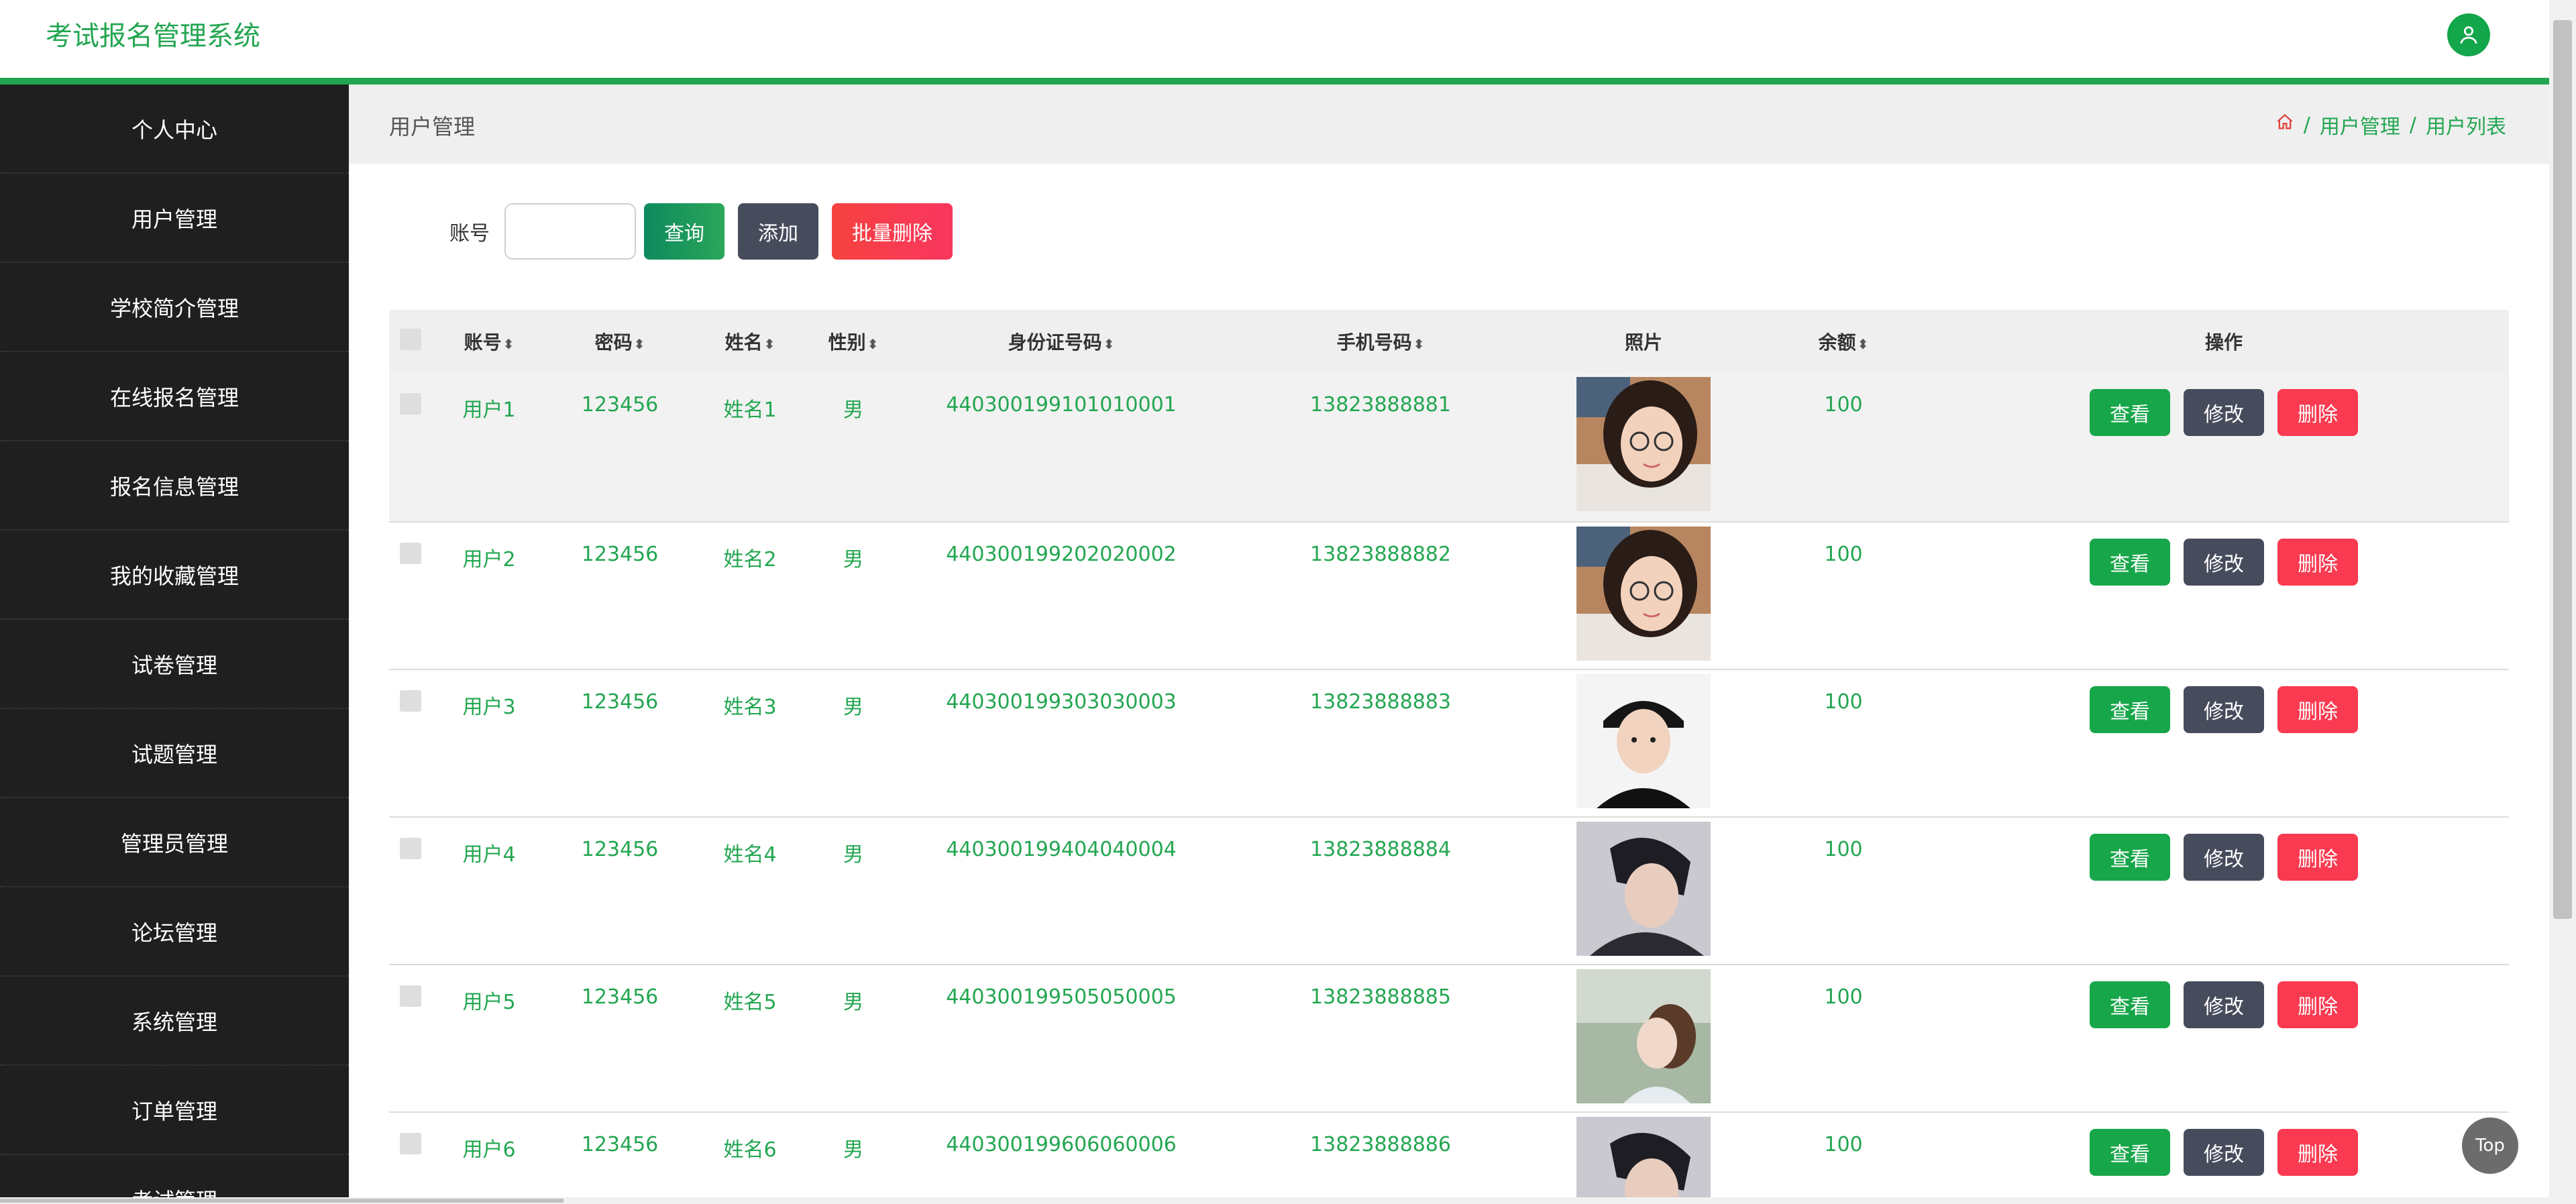 This screenshot has height=1204, width=2576. I want to click on sidebar-item-system: 系统管理, so click(174, 1021).